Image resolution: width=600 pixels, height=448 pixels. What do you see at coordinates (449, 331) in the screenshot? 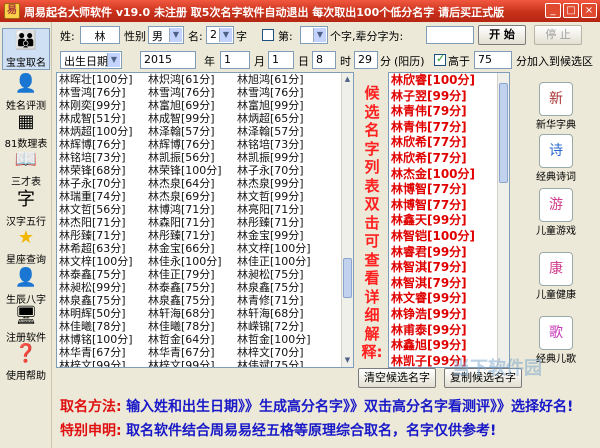
I see `candidate-item: 林甫泰[99分]` at bounding box center [449, 331].